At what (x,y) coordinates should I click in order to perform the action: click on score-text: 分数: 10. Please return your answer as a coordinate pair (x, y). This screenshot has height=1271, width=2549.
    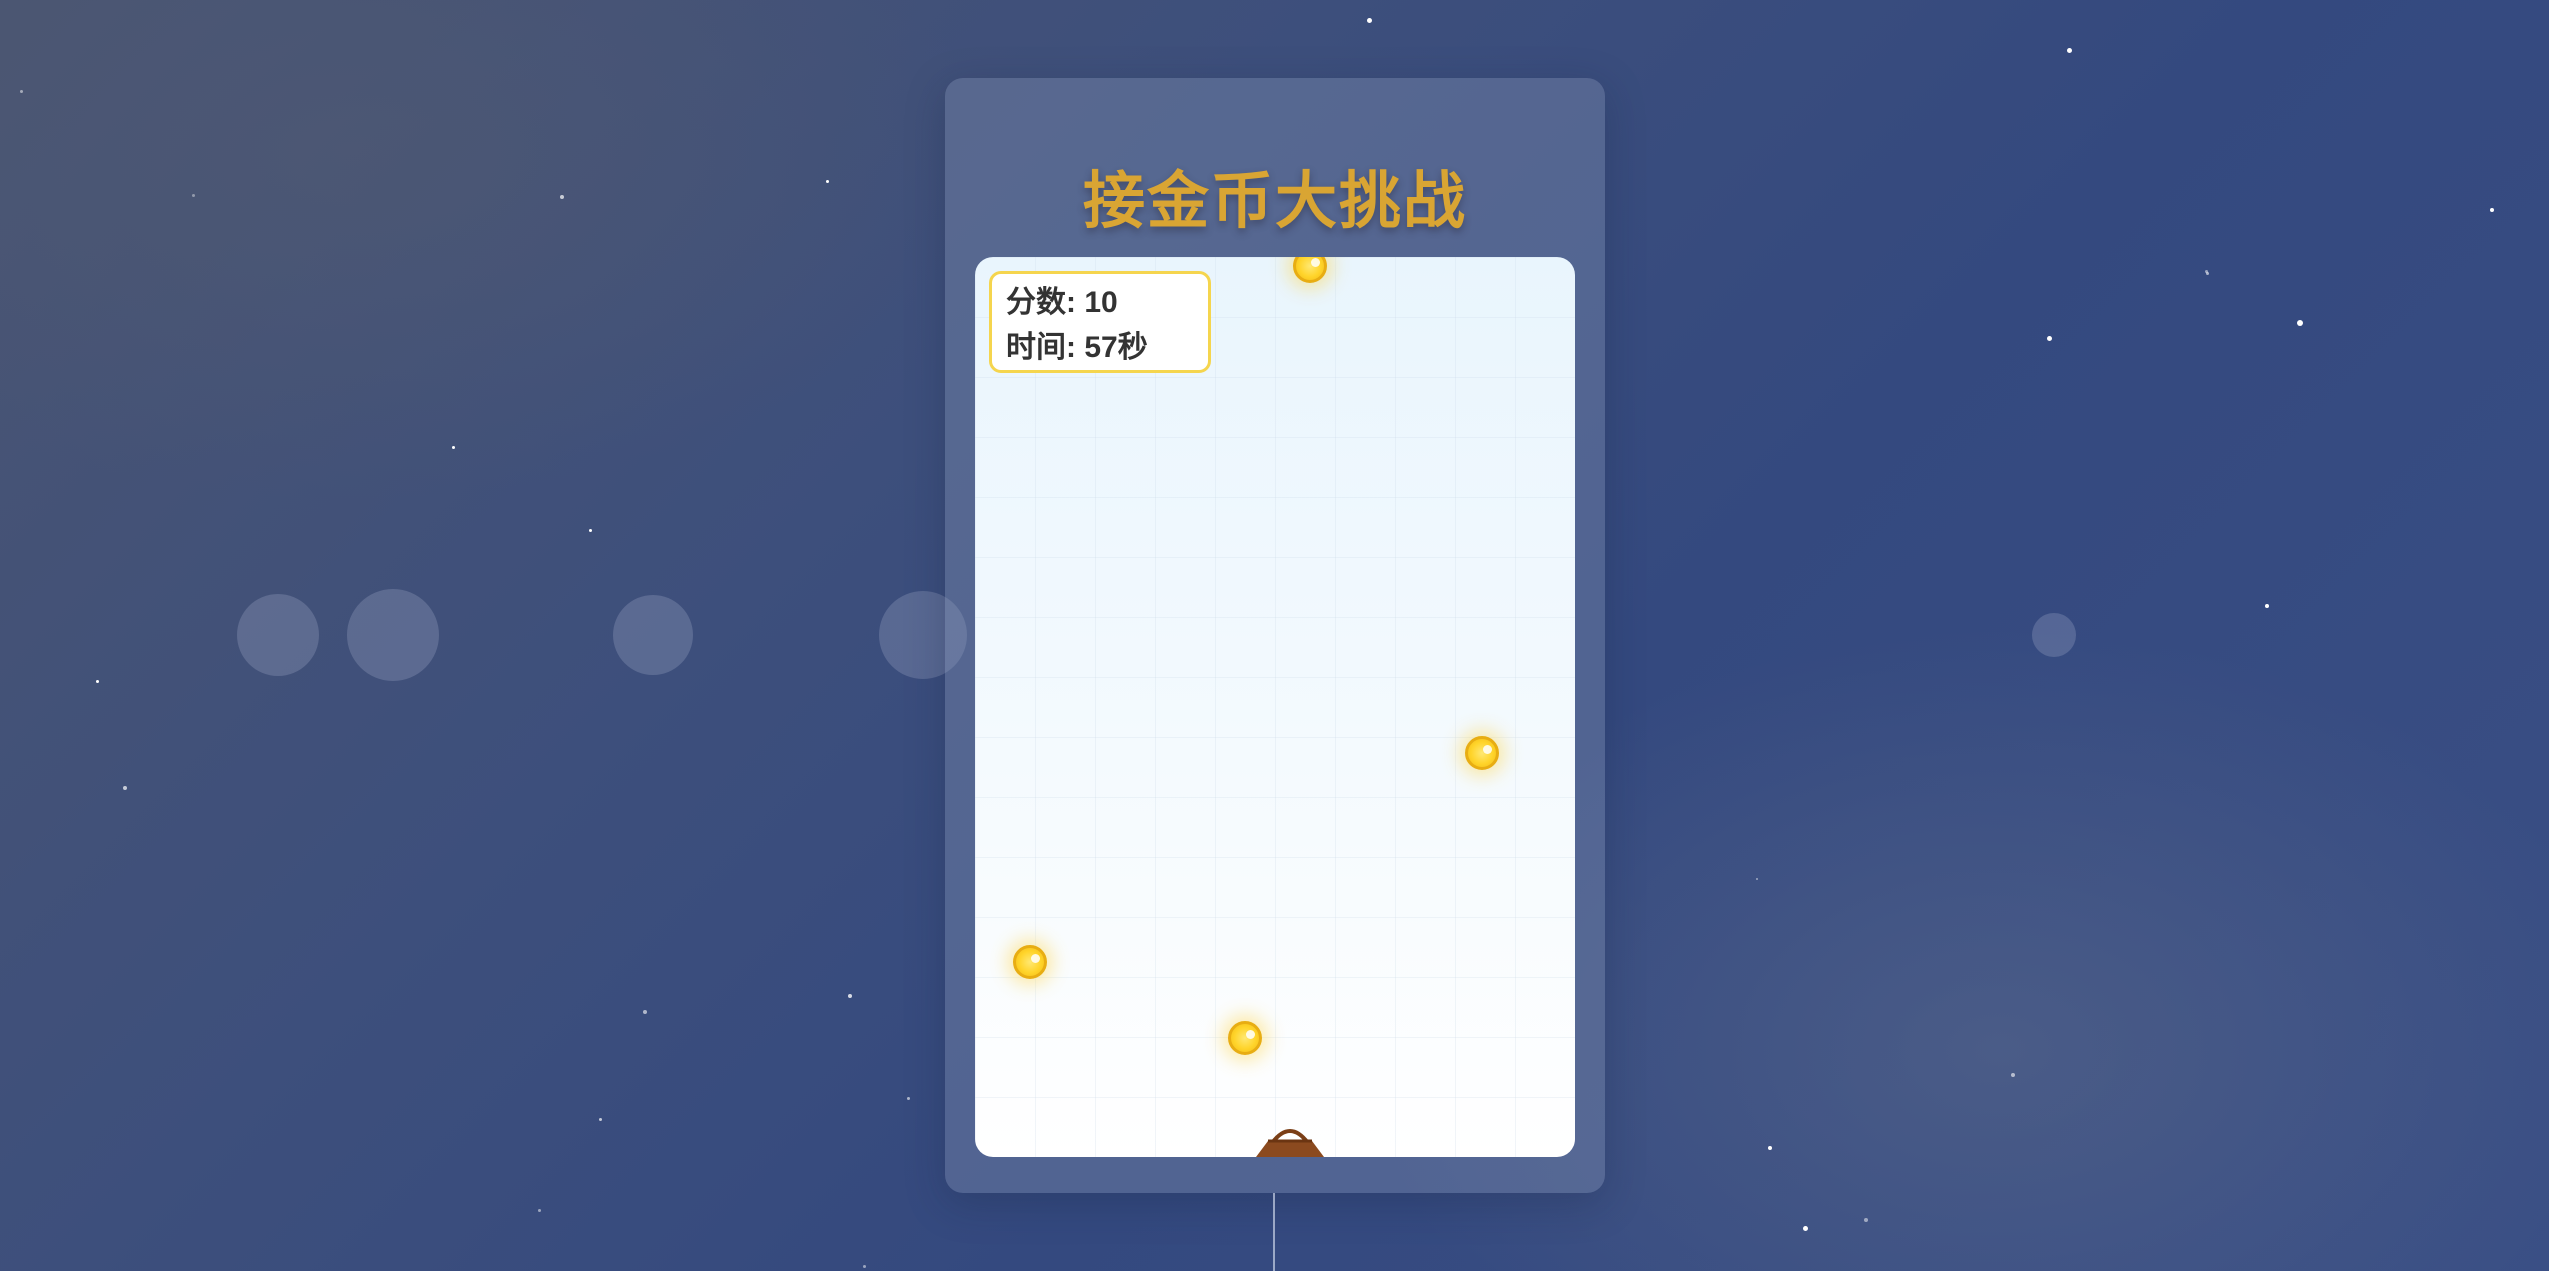
    Looking at the image, I should click on (1062, 302).